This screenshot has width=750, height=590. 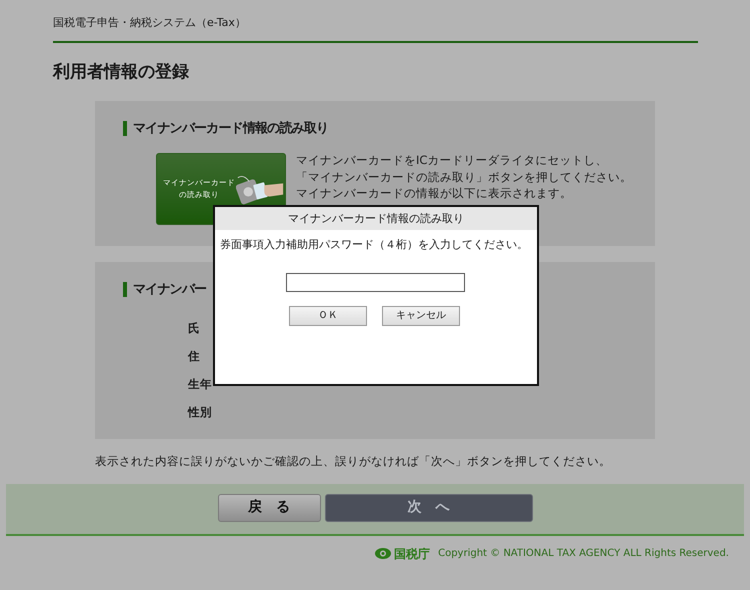 What do you see at coordinates (200, 412) in the screenshot?
I see `field-label: 性別` at bounding box center [200, 412].